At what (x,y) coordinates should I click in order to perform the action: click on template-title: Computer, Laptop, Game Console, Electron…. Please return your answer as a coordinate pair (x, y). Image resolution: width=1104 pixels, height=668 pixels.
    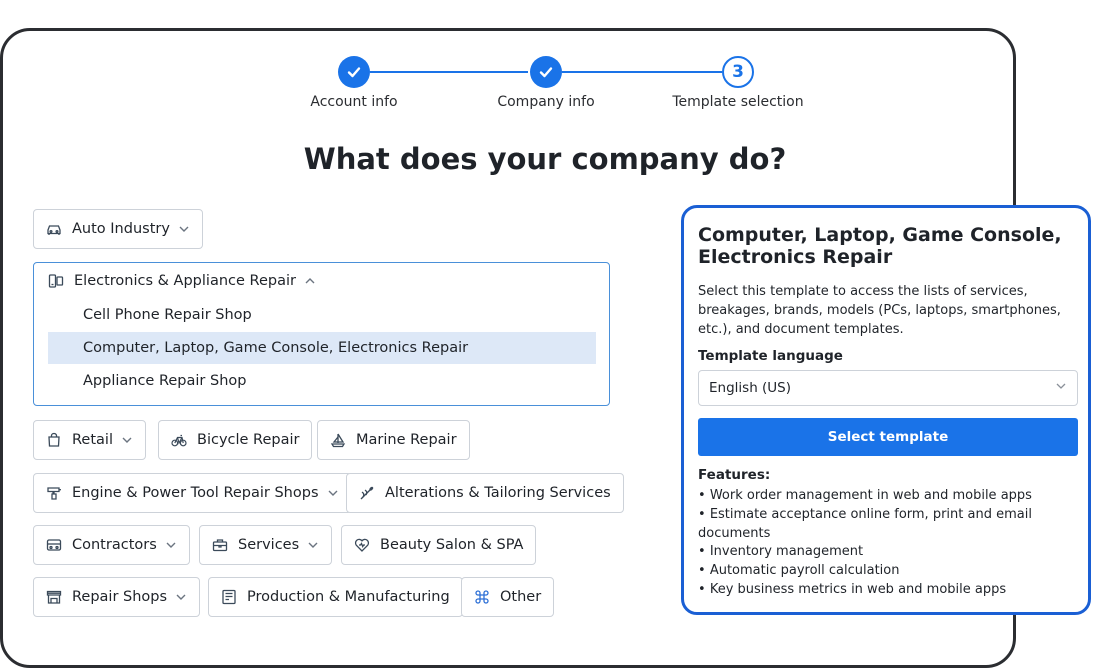
    Looking at the image, I should click on (880, 246).